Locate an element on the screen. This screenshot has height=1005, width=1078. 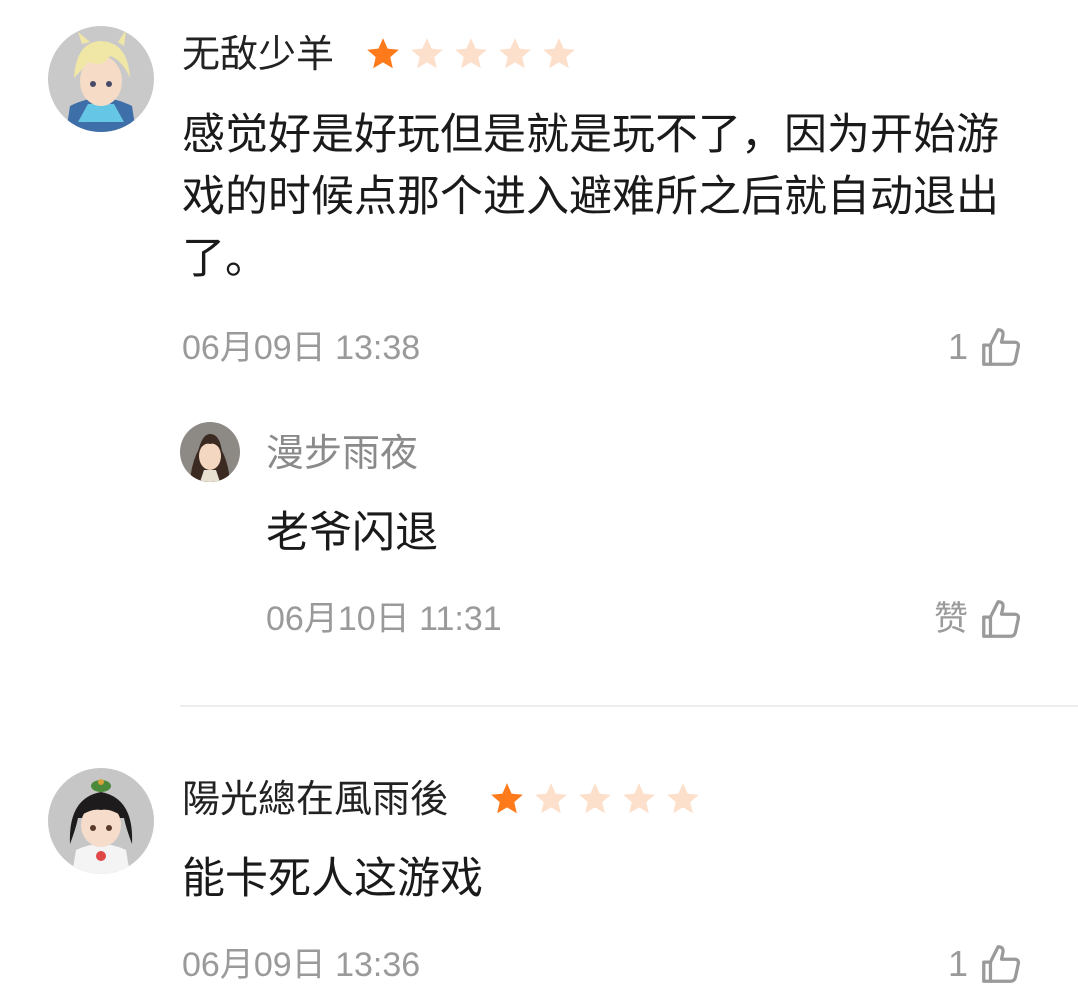
comment-text: 能卡死人这游戏 is located at coordinates (332, 879).